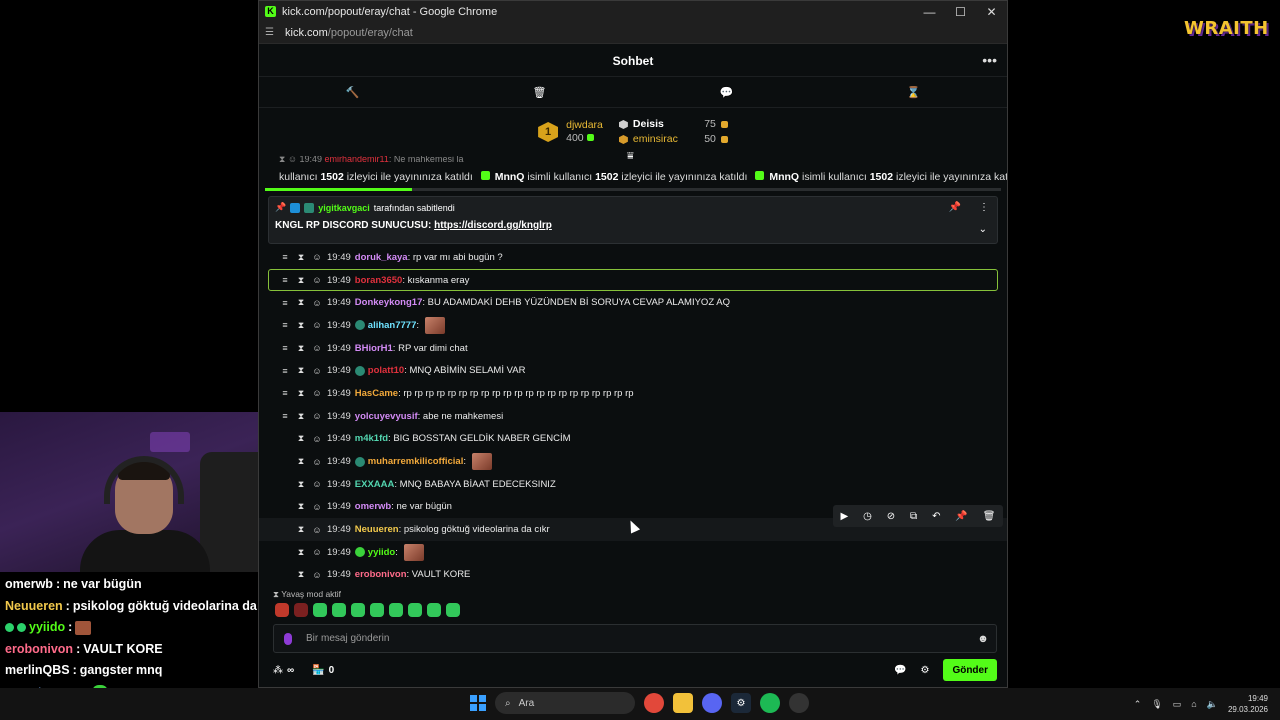 This screenshot has height=720, width=1280. What do you see at coordinates (989, 60) in the screenshot?
I see `more-options-icon: •••` at bounding box center [989, 60].